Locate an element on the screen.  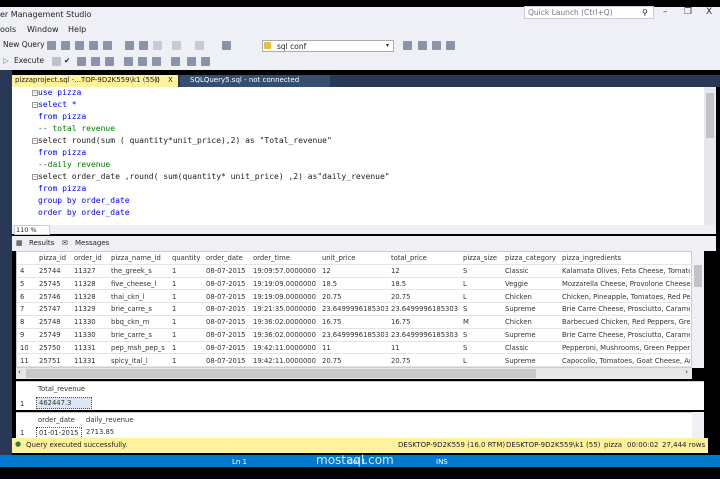
results-text-icon is located at coordinates (156, 61).